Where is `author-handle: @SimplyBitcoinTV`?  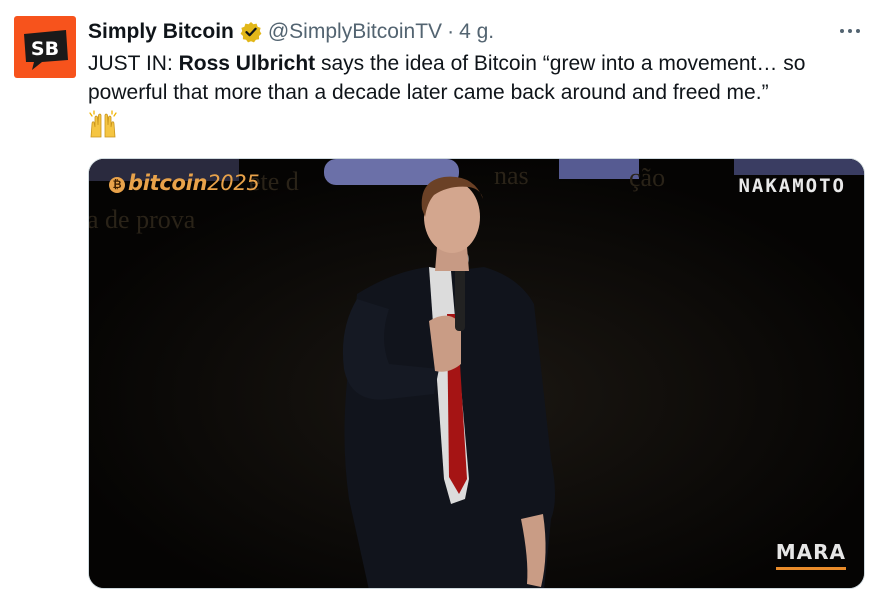 author-handle: @SimplyBitcoinTV is located at coordinates (355, 32).